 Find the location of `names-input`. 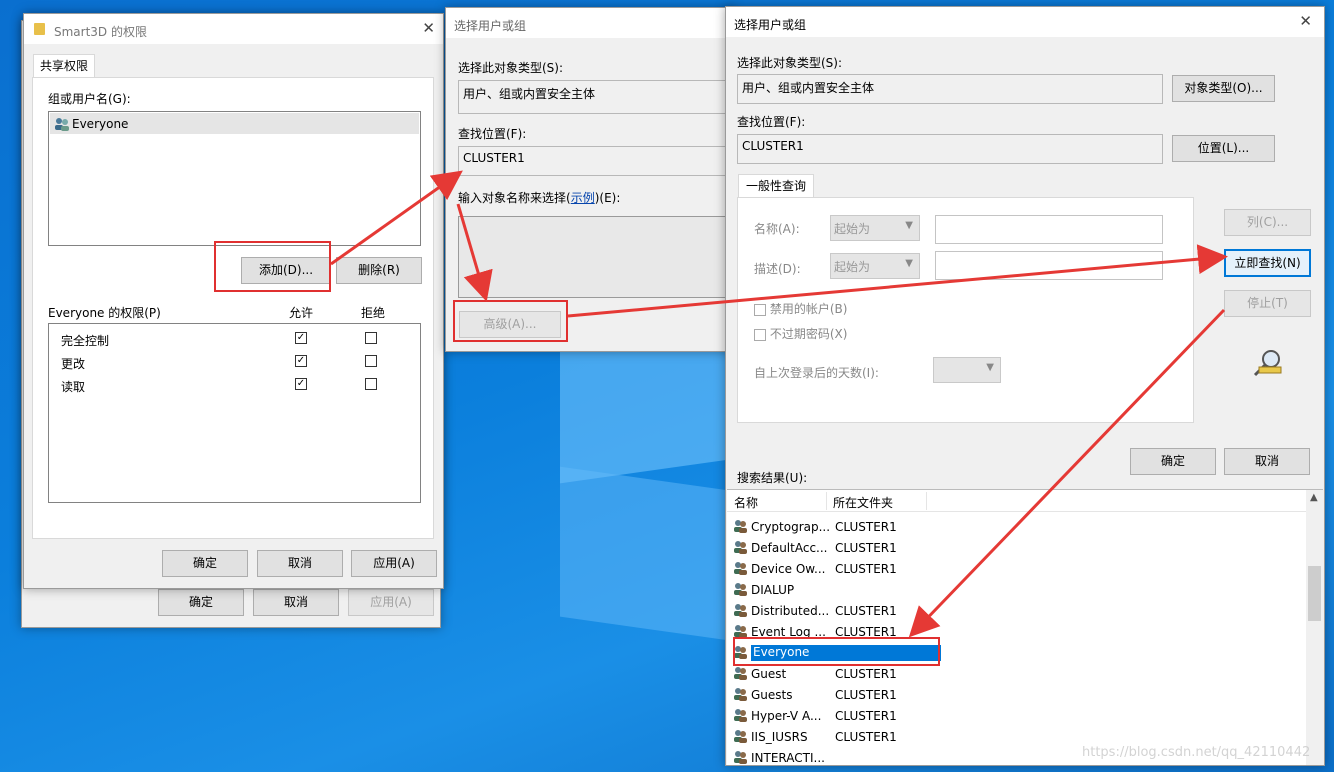

names-input is located at coordinates (598, 257).